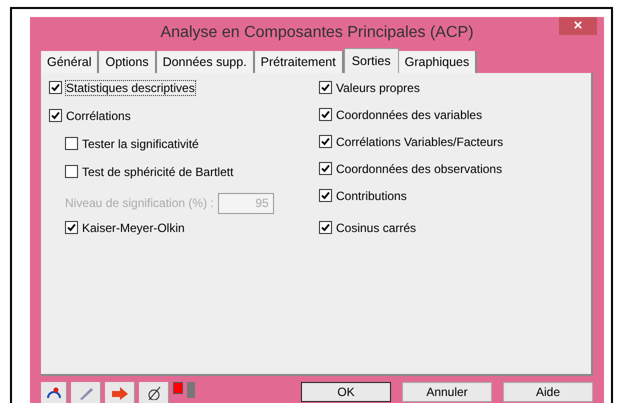  I want to click on checkbox-label: Cosinus carrés, so click(376, 228).